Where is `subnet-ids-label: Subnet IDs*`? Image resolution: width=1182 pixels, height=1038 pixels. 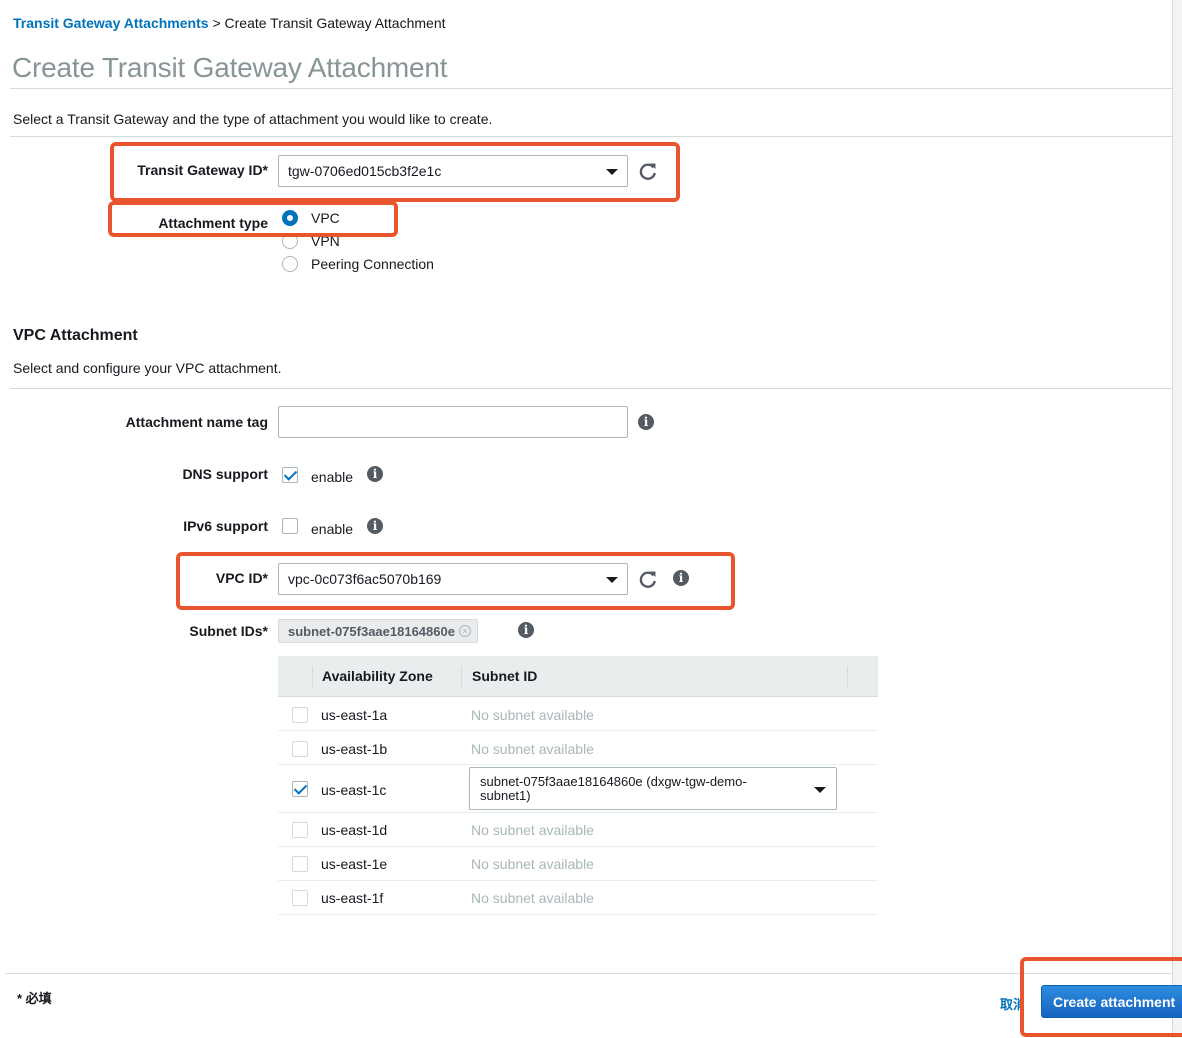 subnet-ids-label: Subnet IDs* is located at coordinates (228, 631).